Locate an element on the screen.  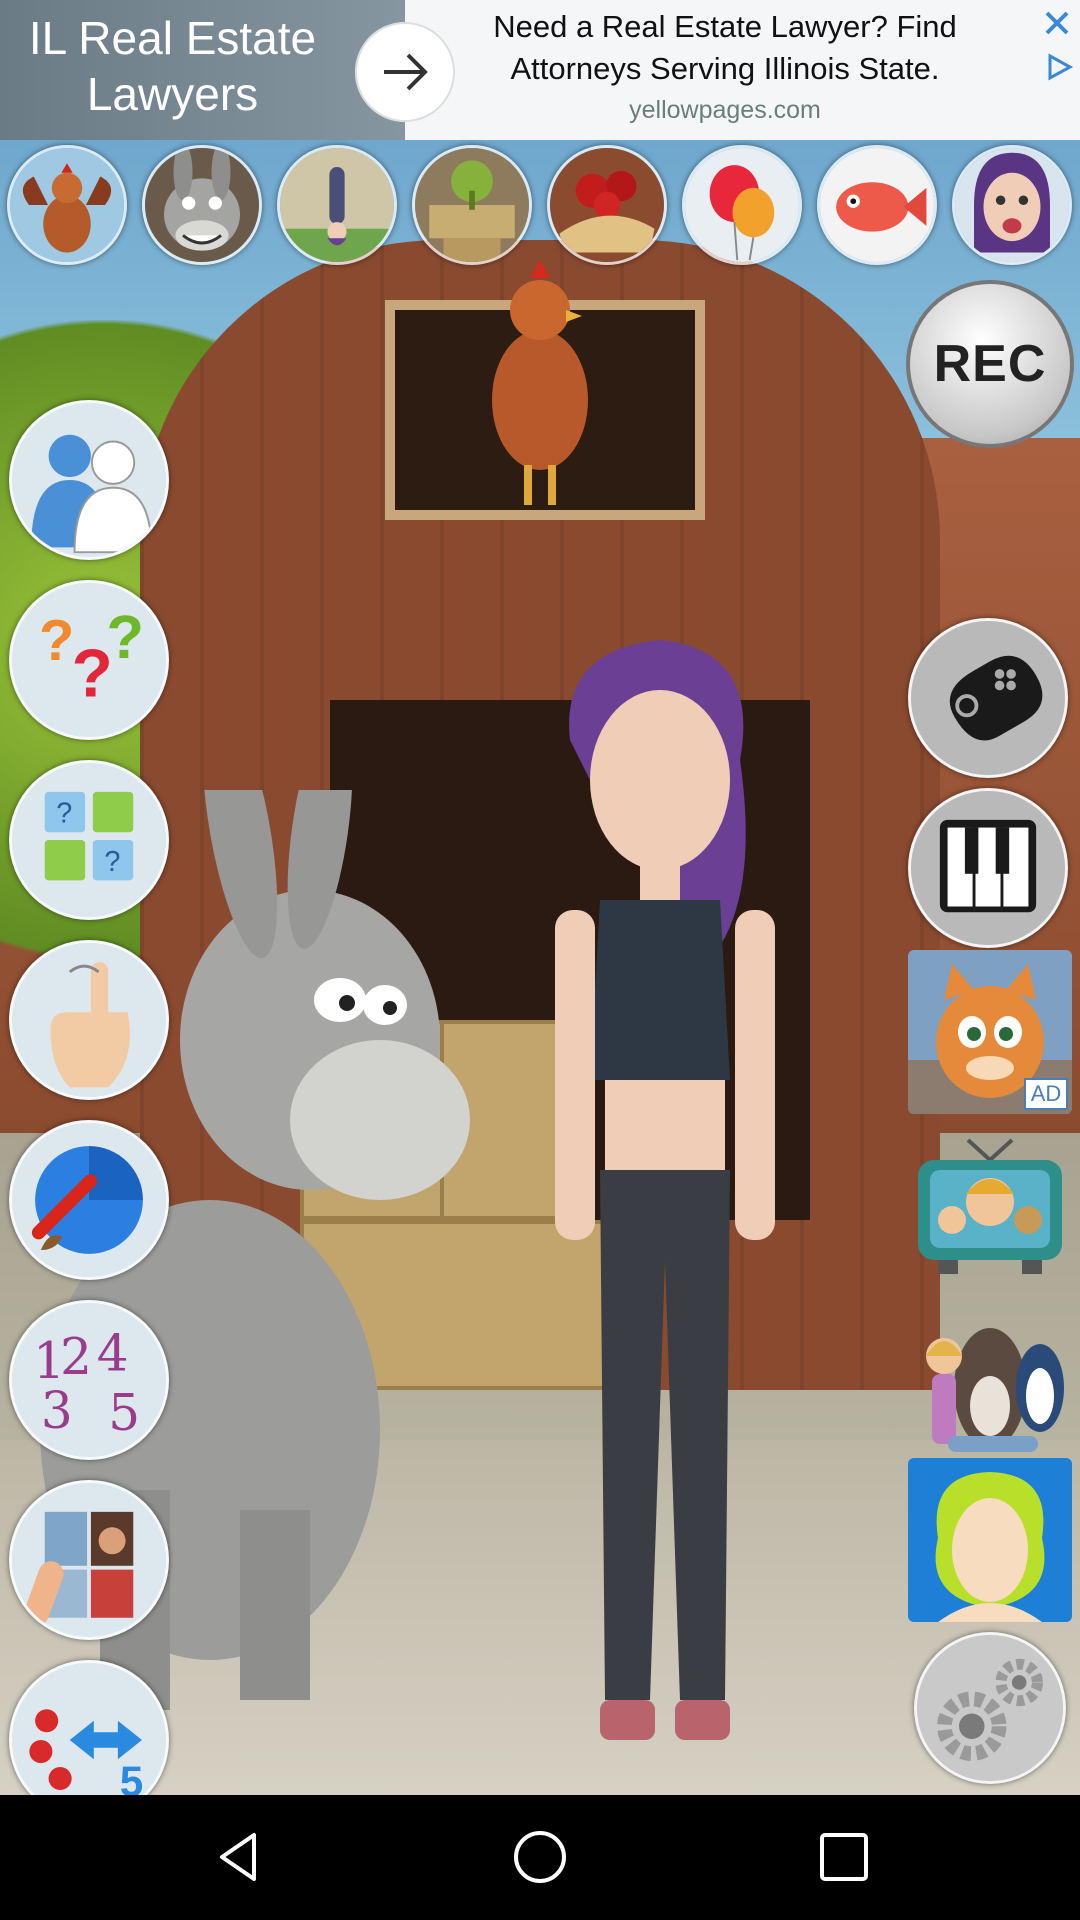
numbers-button: 1 2 4 3 5 is located at coordinates (89, 1380).